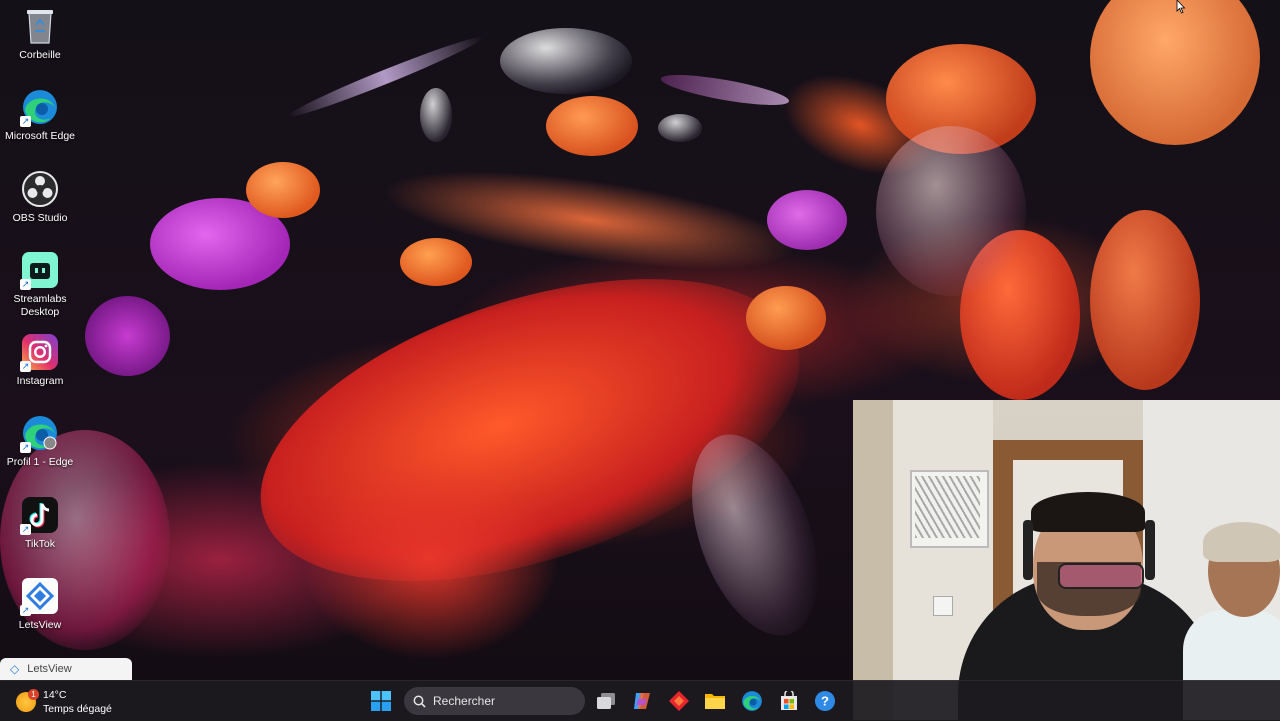 This screenshot has width=1280, height=721. I want to click on desktop-icon-label: TikTok, so click(40, 544).